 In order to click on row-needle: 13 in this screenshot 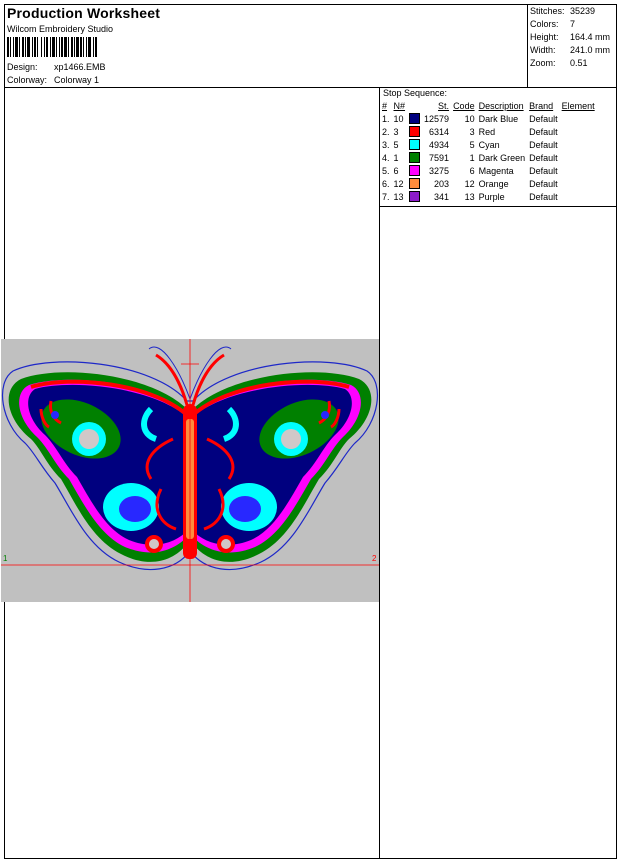, I will do `click(398, 196)`.